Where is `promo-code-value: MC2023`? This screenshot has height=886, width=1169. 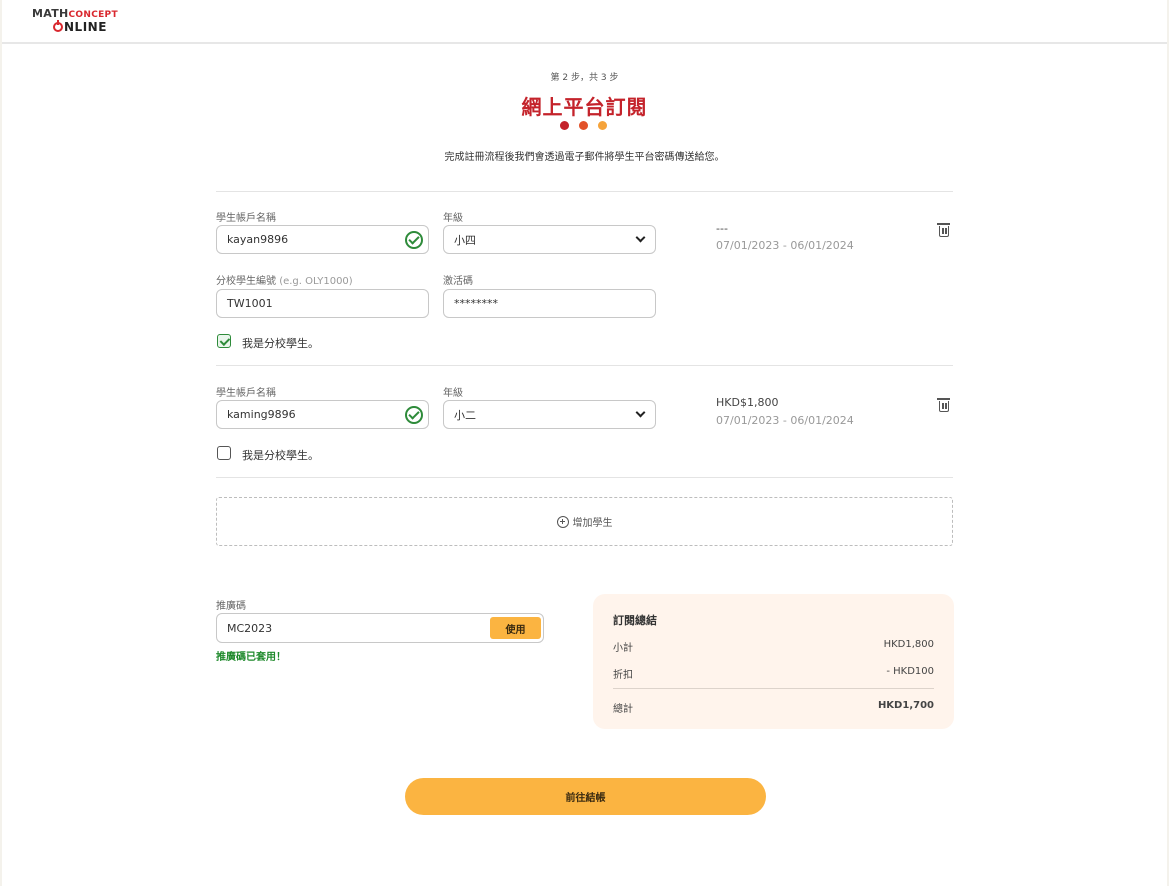 promo-code-value: MC2023 is located at coordinates (250, 628).